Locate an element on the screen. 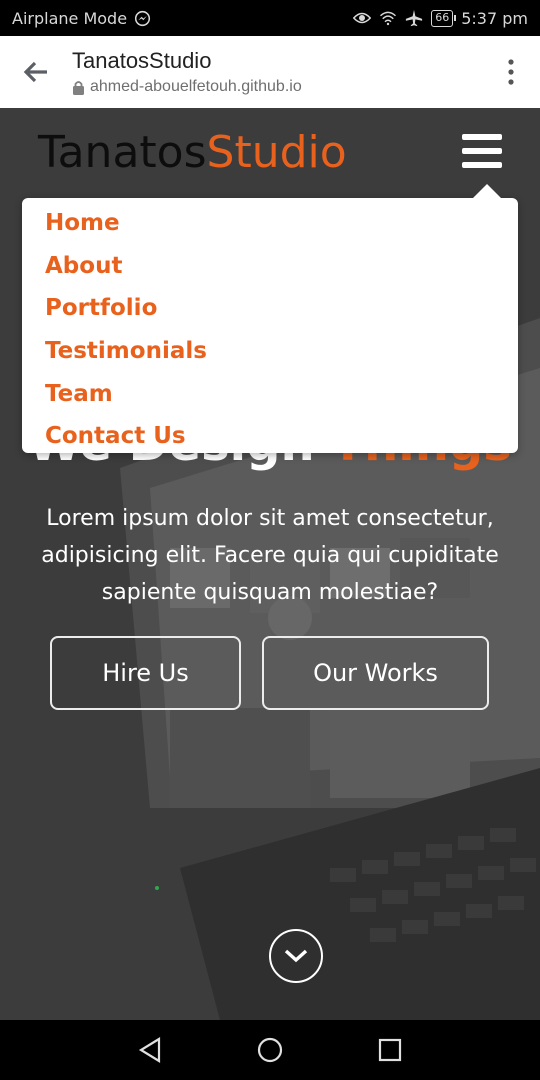 This screenshot has width=540, height=1080. status-bar: Airplane Mode 66 5:37 pm is located at coordinates (270, 18).